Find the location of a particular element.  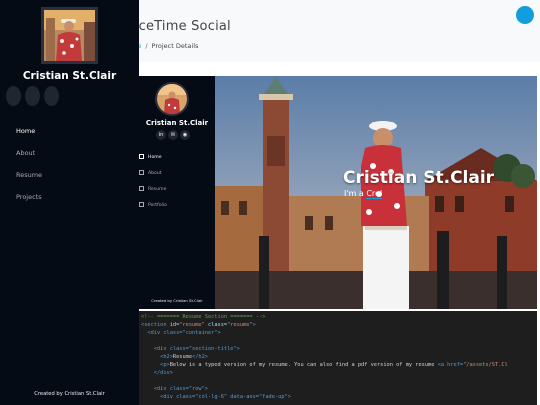

profile-name: Cristian St.Clair is located at coordinates (69, 76).